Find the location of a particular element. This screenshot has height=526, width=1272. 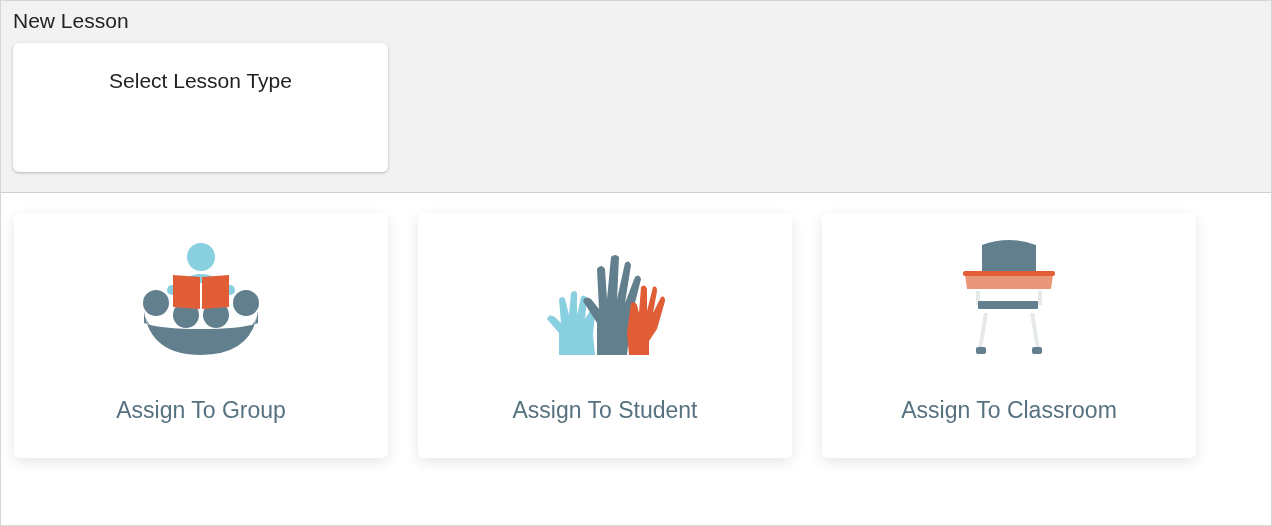

assign-option-card: Assign To Student is located at coordinates (605, 335).